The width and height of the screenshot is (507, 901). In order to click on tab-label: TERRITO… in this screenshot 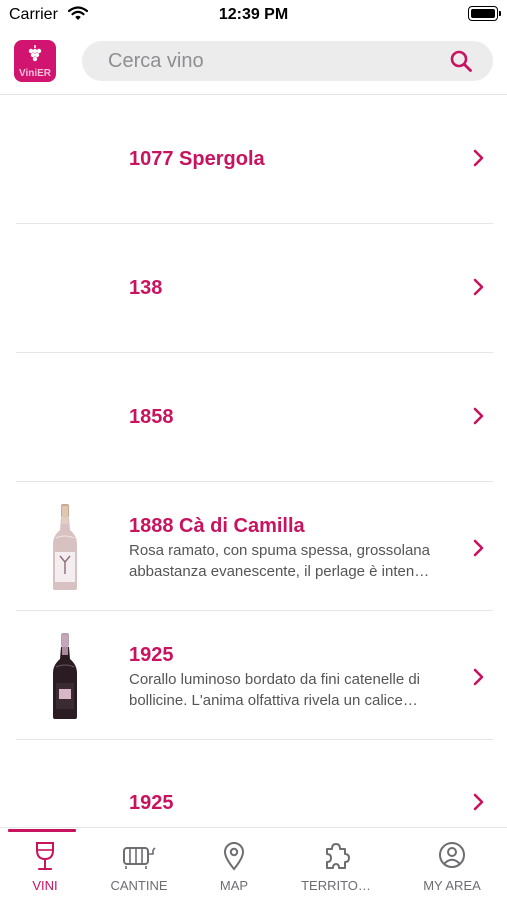, I will do `click(336, 885)`.